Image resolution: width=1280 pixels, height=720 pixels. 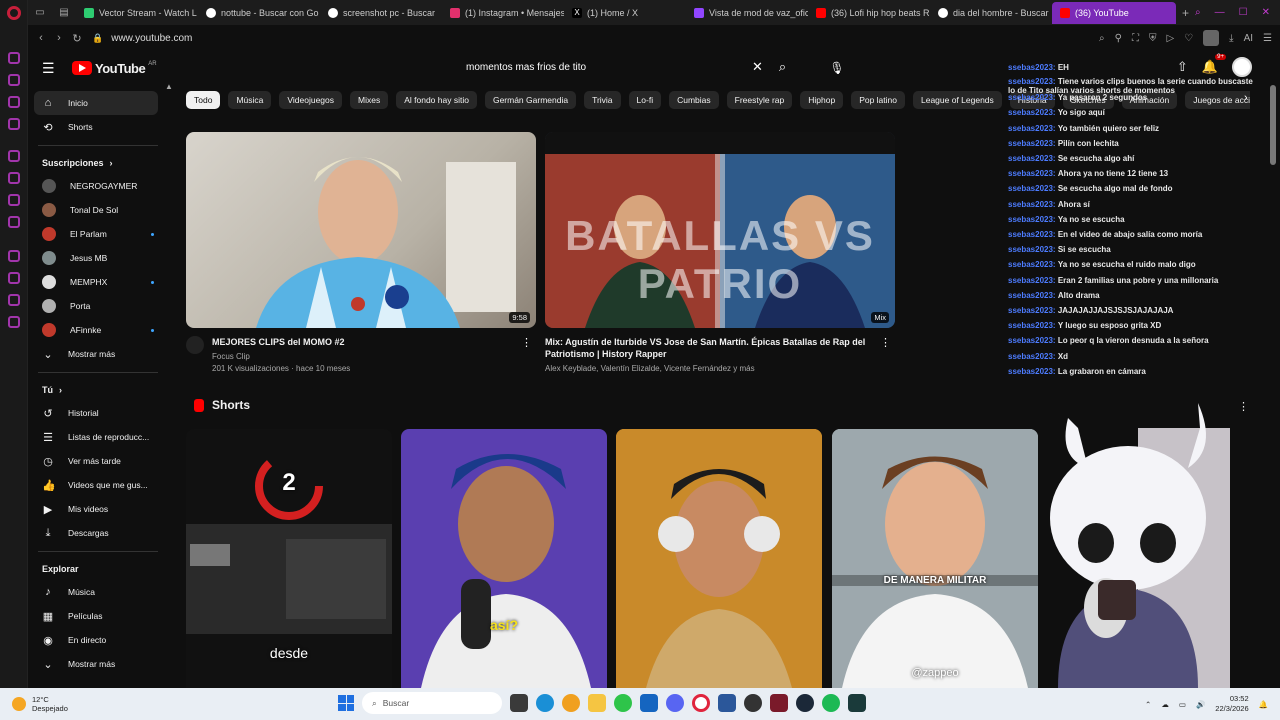 I want to click on browser-tab: dia del hombre - Buscar, so click(x=991, y=13).